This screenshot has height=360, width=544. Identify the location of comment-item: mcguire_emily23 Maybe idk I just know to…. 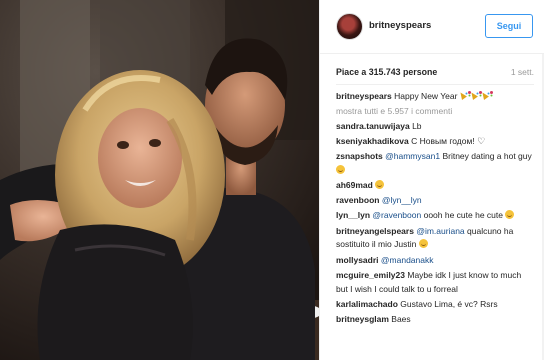
(435, 283).